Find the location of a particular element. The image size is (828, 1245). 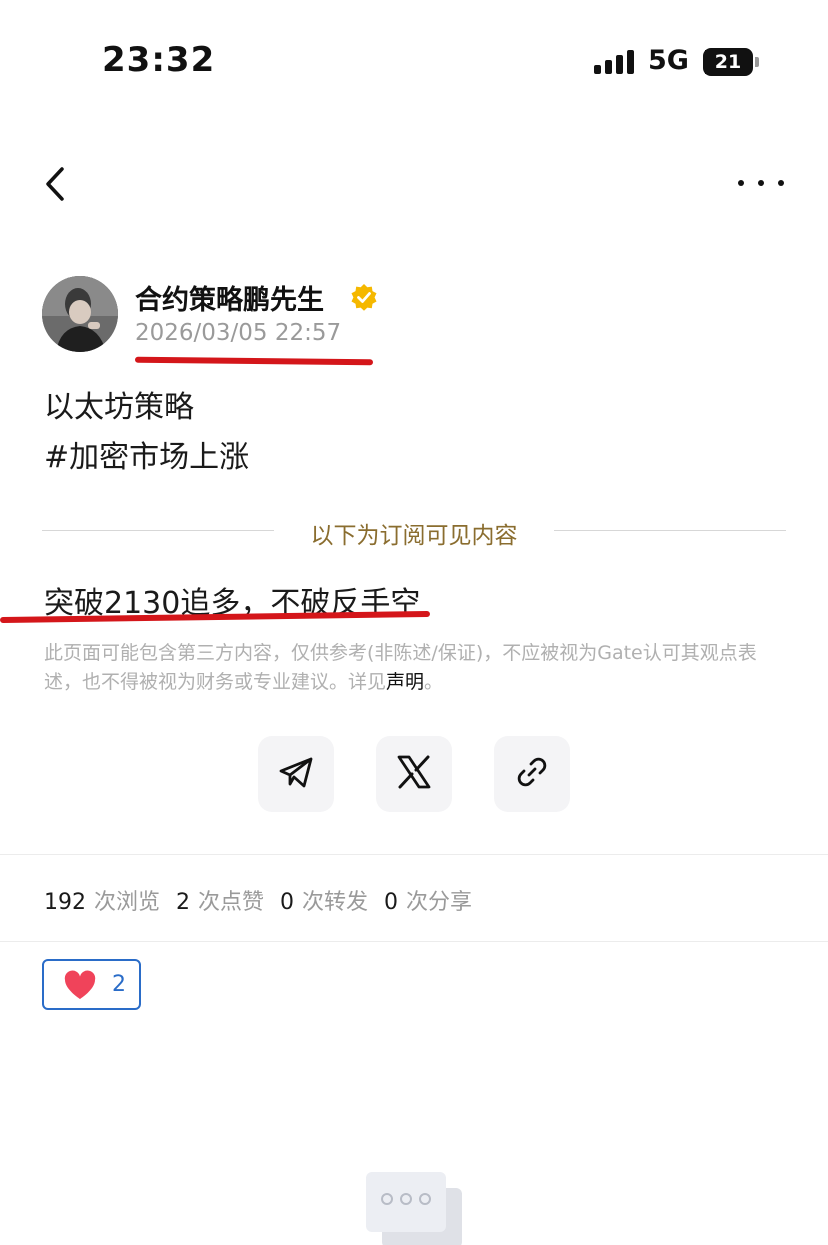

more-horizontal-icon is located at coordinates (761, 183).